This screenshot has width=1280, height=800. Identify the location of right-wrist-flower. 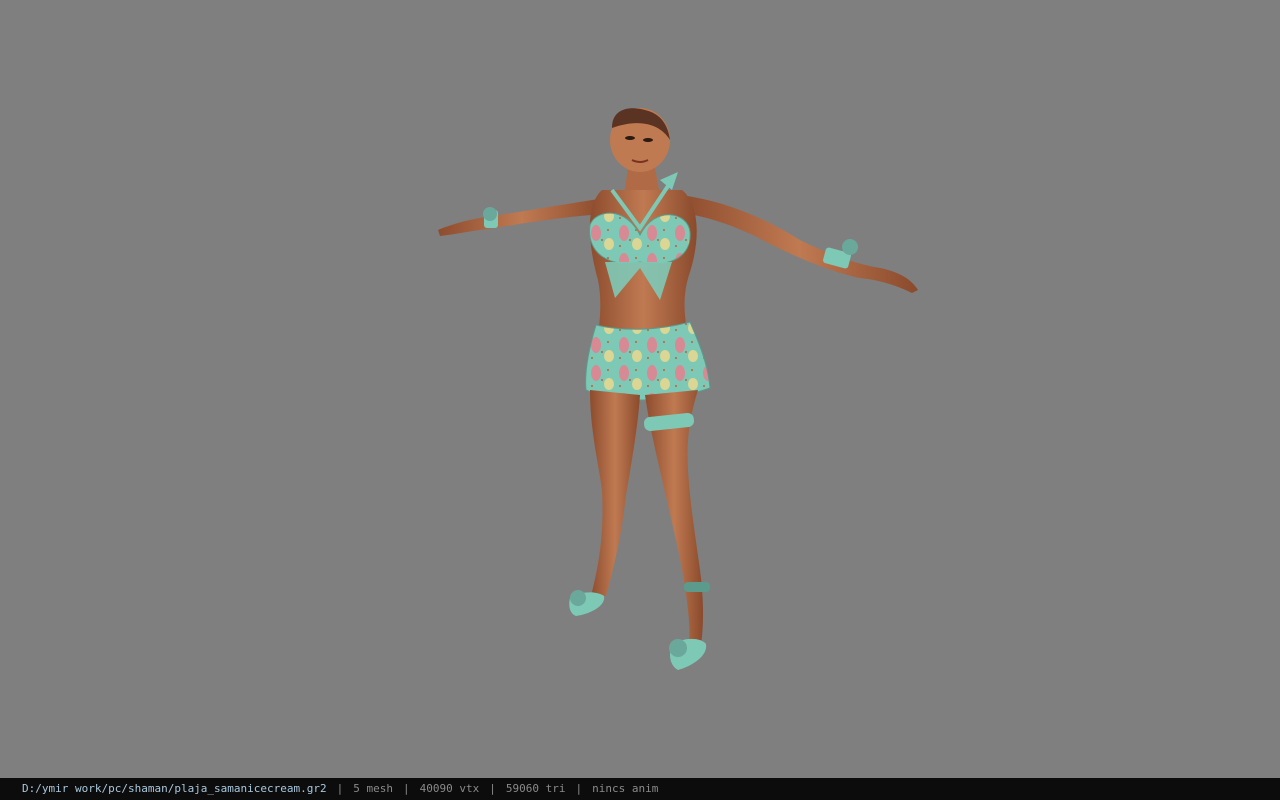
(850, 247).